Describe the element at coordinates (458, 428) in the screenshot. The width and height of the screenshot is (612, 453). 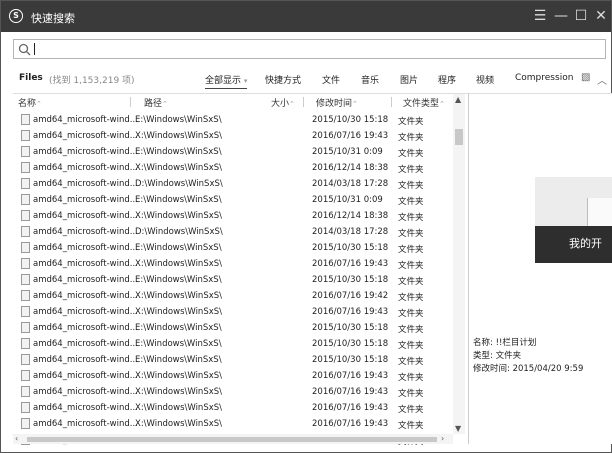
I see `scroll-down-icon: ▼` at that location.